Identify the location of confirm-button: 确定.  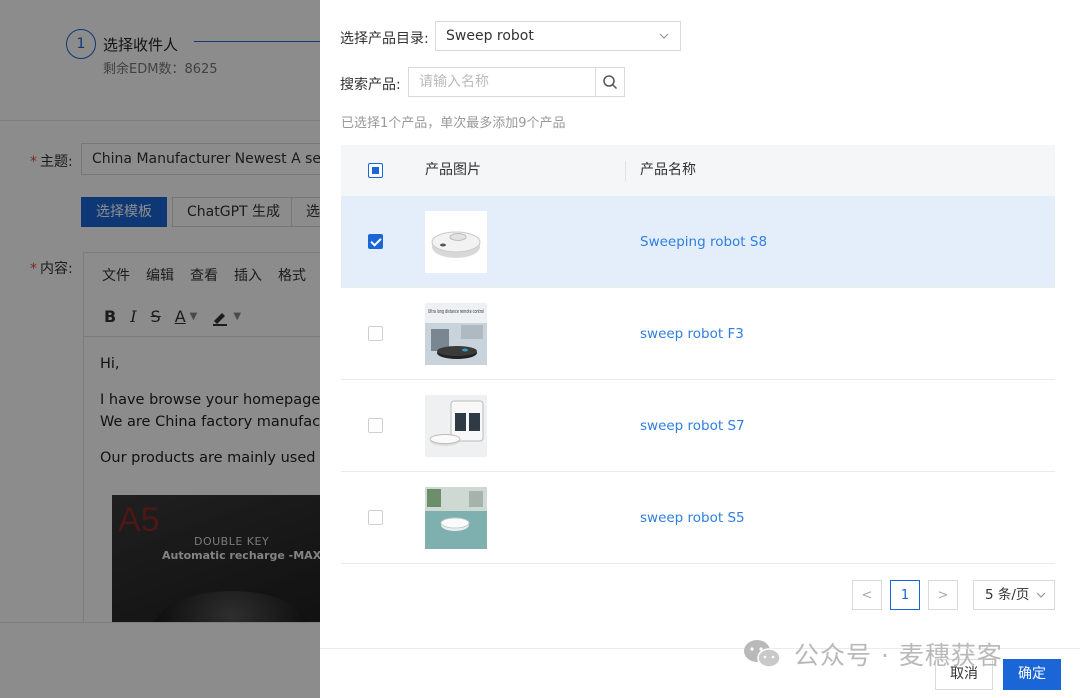
(1032, 674).